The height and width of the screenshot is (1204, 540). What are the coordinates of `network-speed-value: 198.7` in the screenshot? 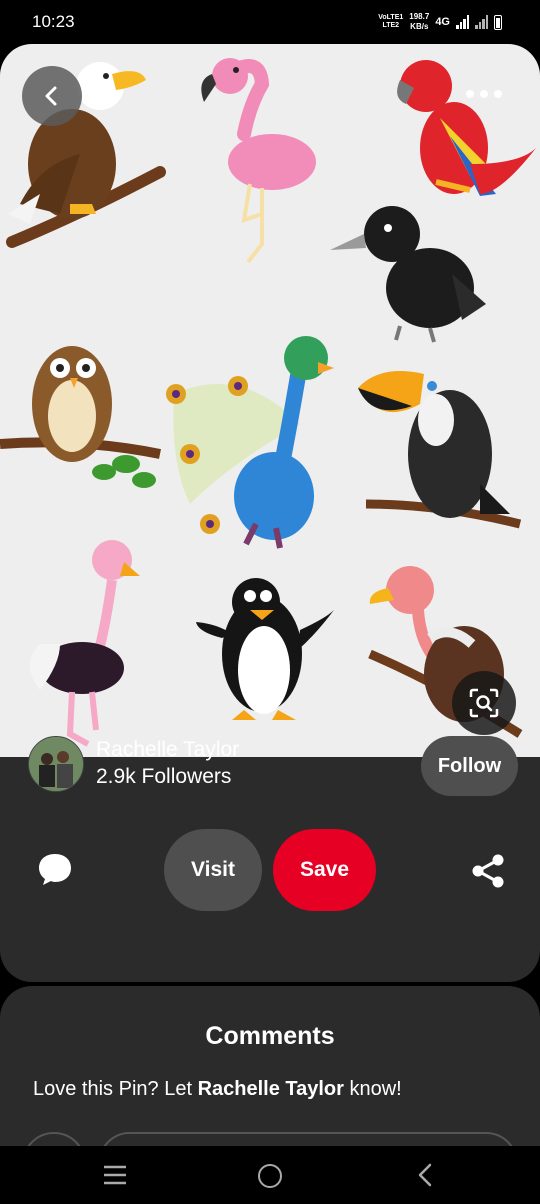 It's located at (419, 16).